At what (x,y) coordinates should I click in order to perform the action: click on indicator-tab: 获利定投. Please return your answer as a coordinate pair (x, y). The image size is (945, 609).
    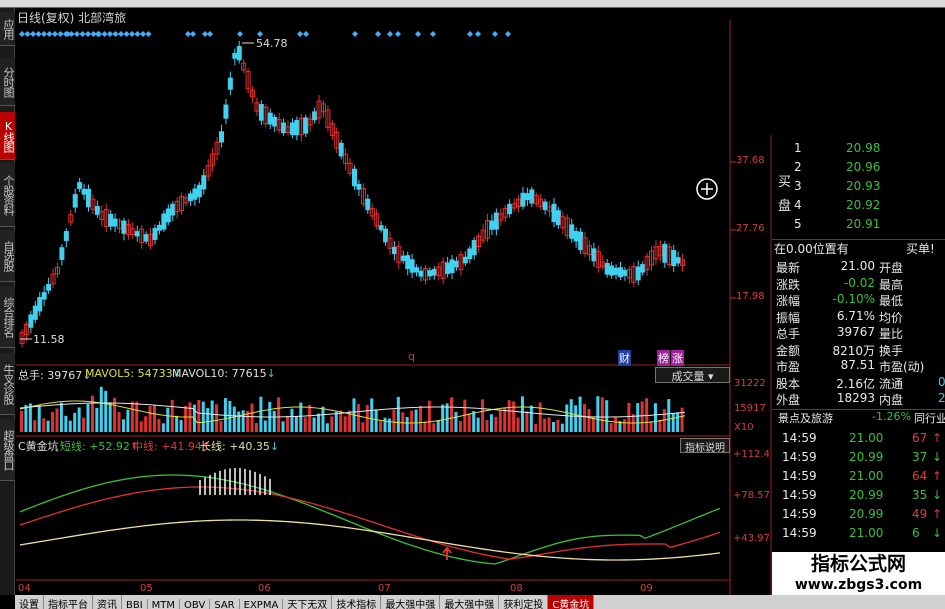
    Looking at the image, I should click on (524, 602).